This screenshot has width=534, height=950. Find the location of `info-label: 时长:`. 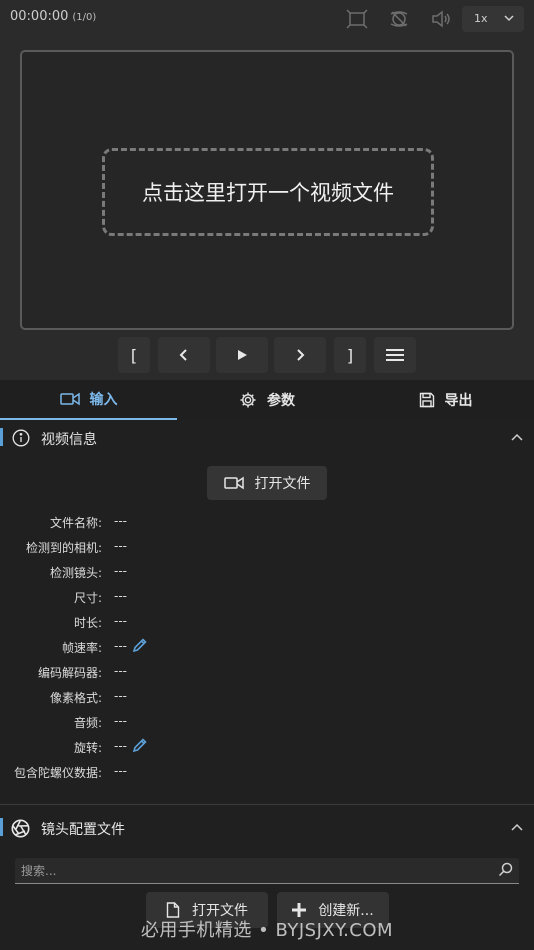

info-label: 时长: is located at coordinates (87, 623).